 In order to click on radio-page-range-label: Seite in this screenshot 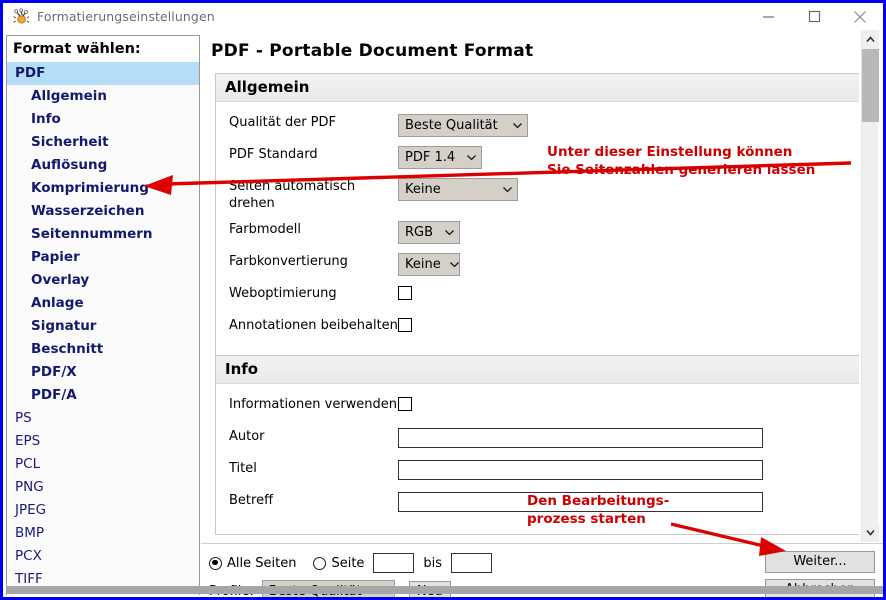, I will do `click(348, 563)`.